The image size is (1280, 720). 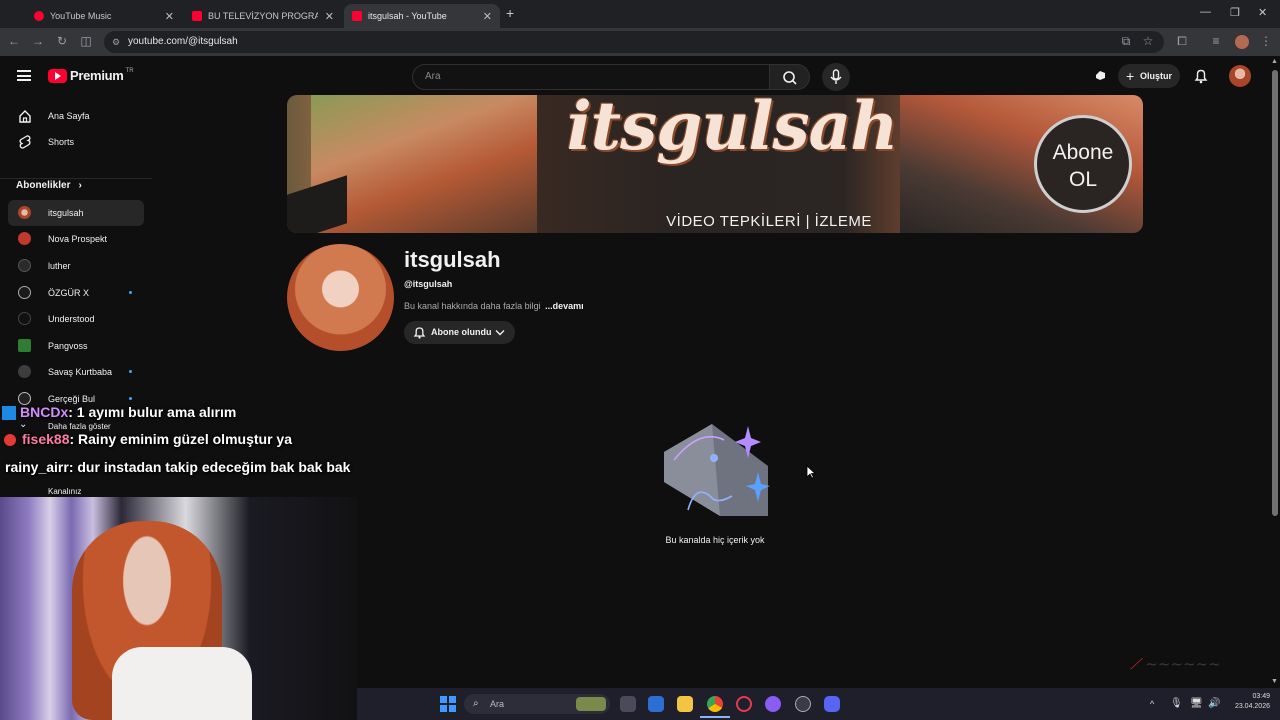 I want to click on install-app-icon: ⧉, so click(x=1126, y=41).